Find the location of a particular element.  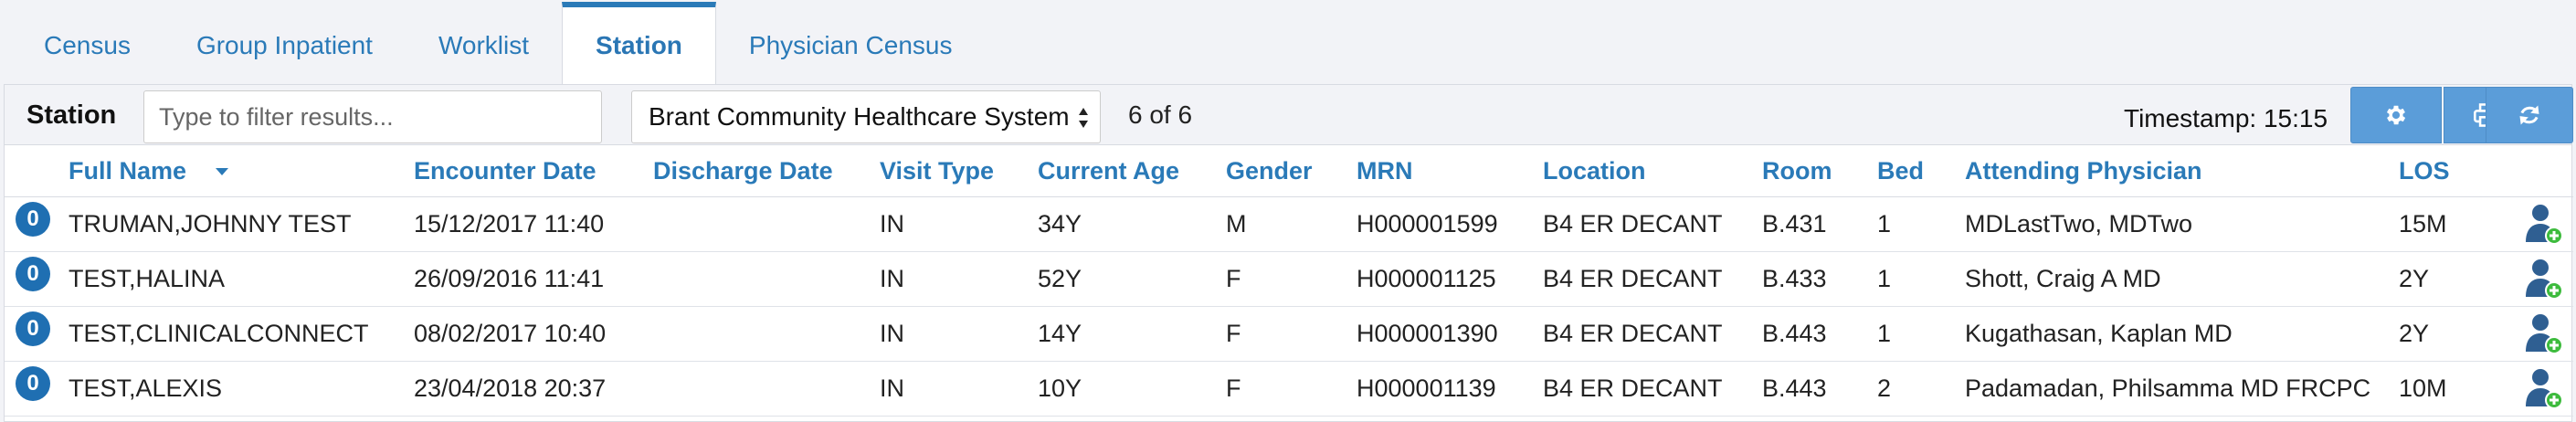

cell-full-name: TEST,ALEXIS is located at coordinates (241, 389).